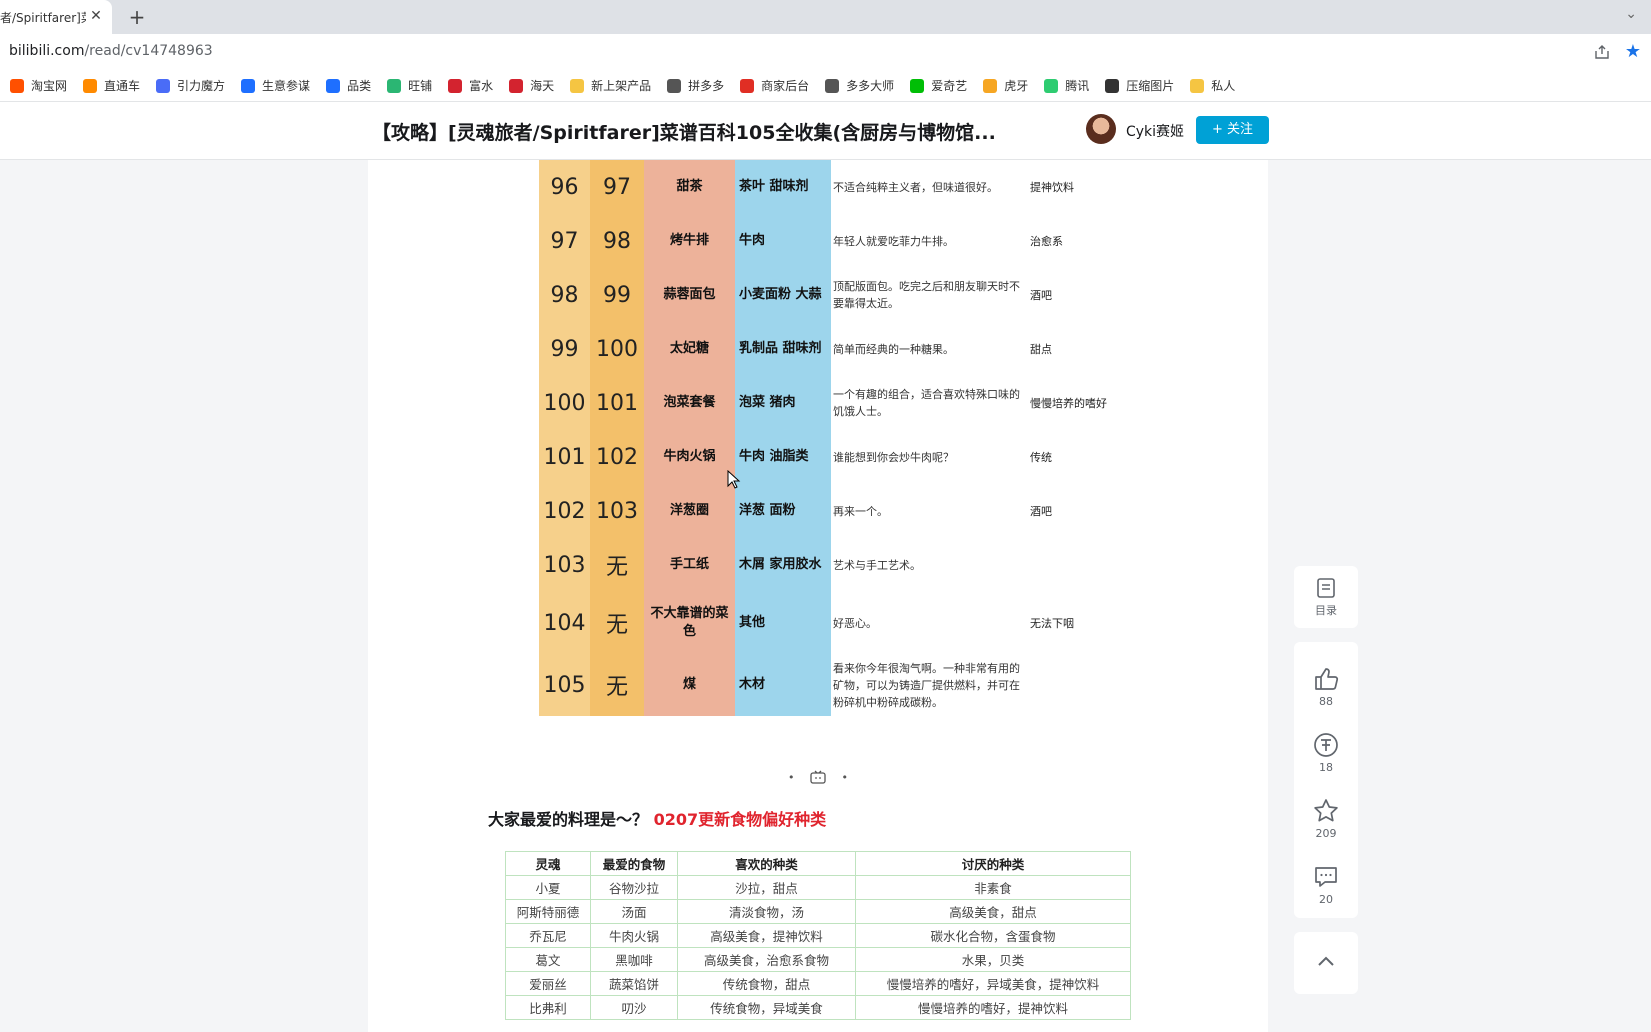 This screenshot has height=1032, width=1651. What do you see at coordinates (548, 983) in the screenshot?
I see `table-cell: 爱丽丝` at bounding box center [548, 983].